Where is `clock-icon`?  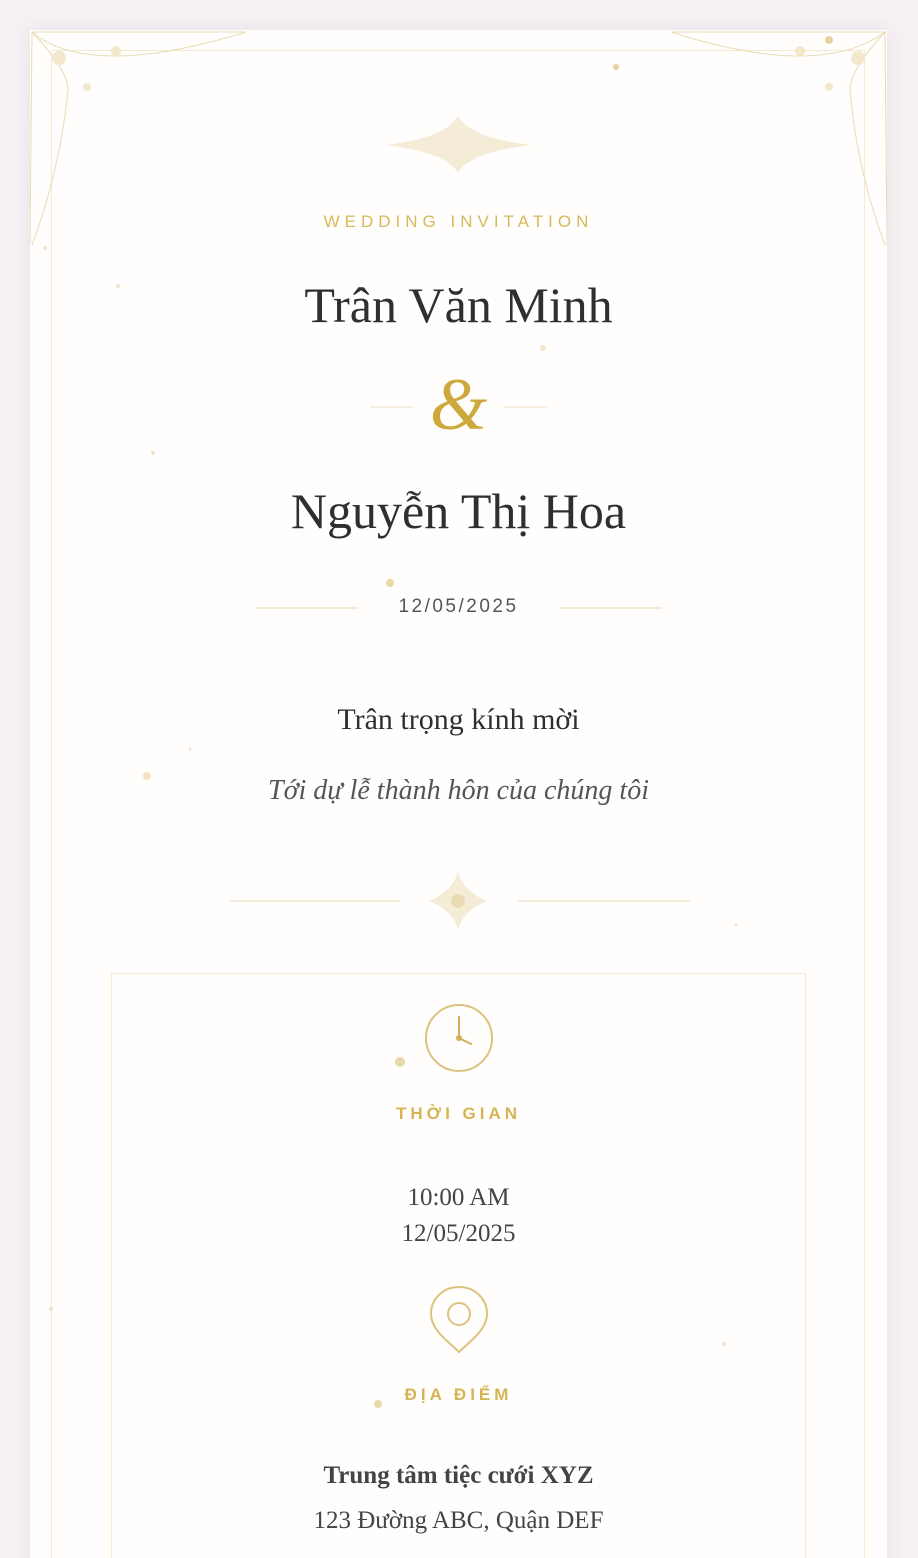
clock-icon is located at coordinates (458, 1038).